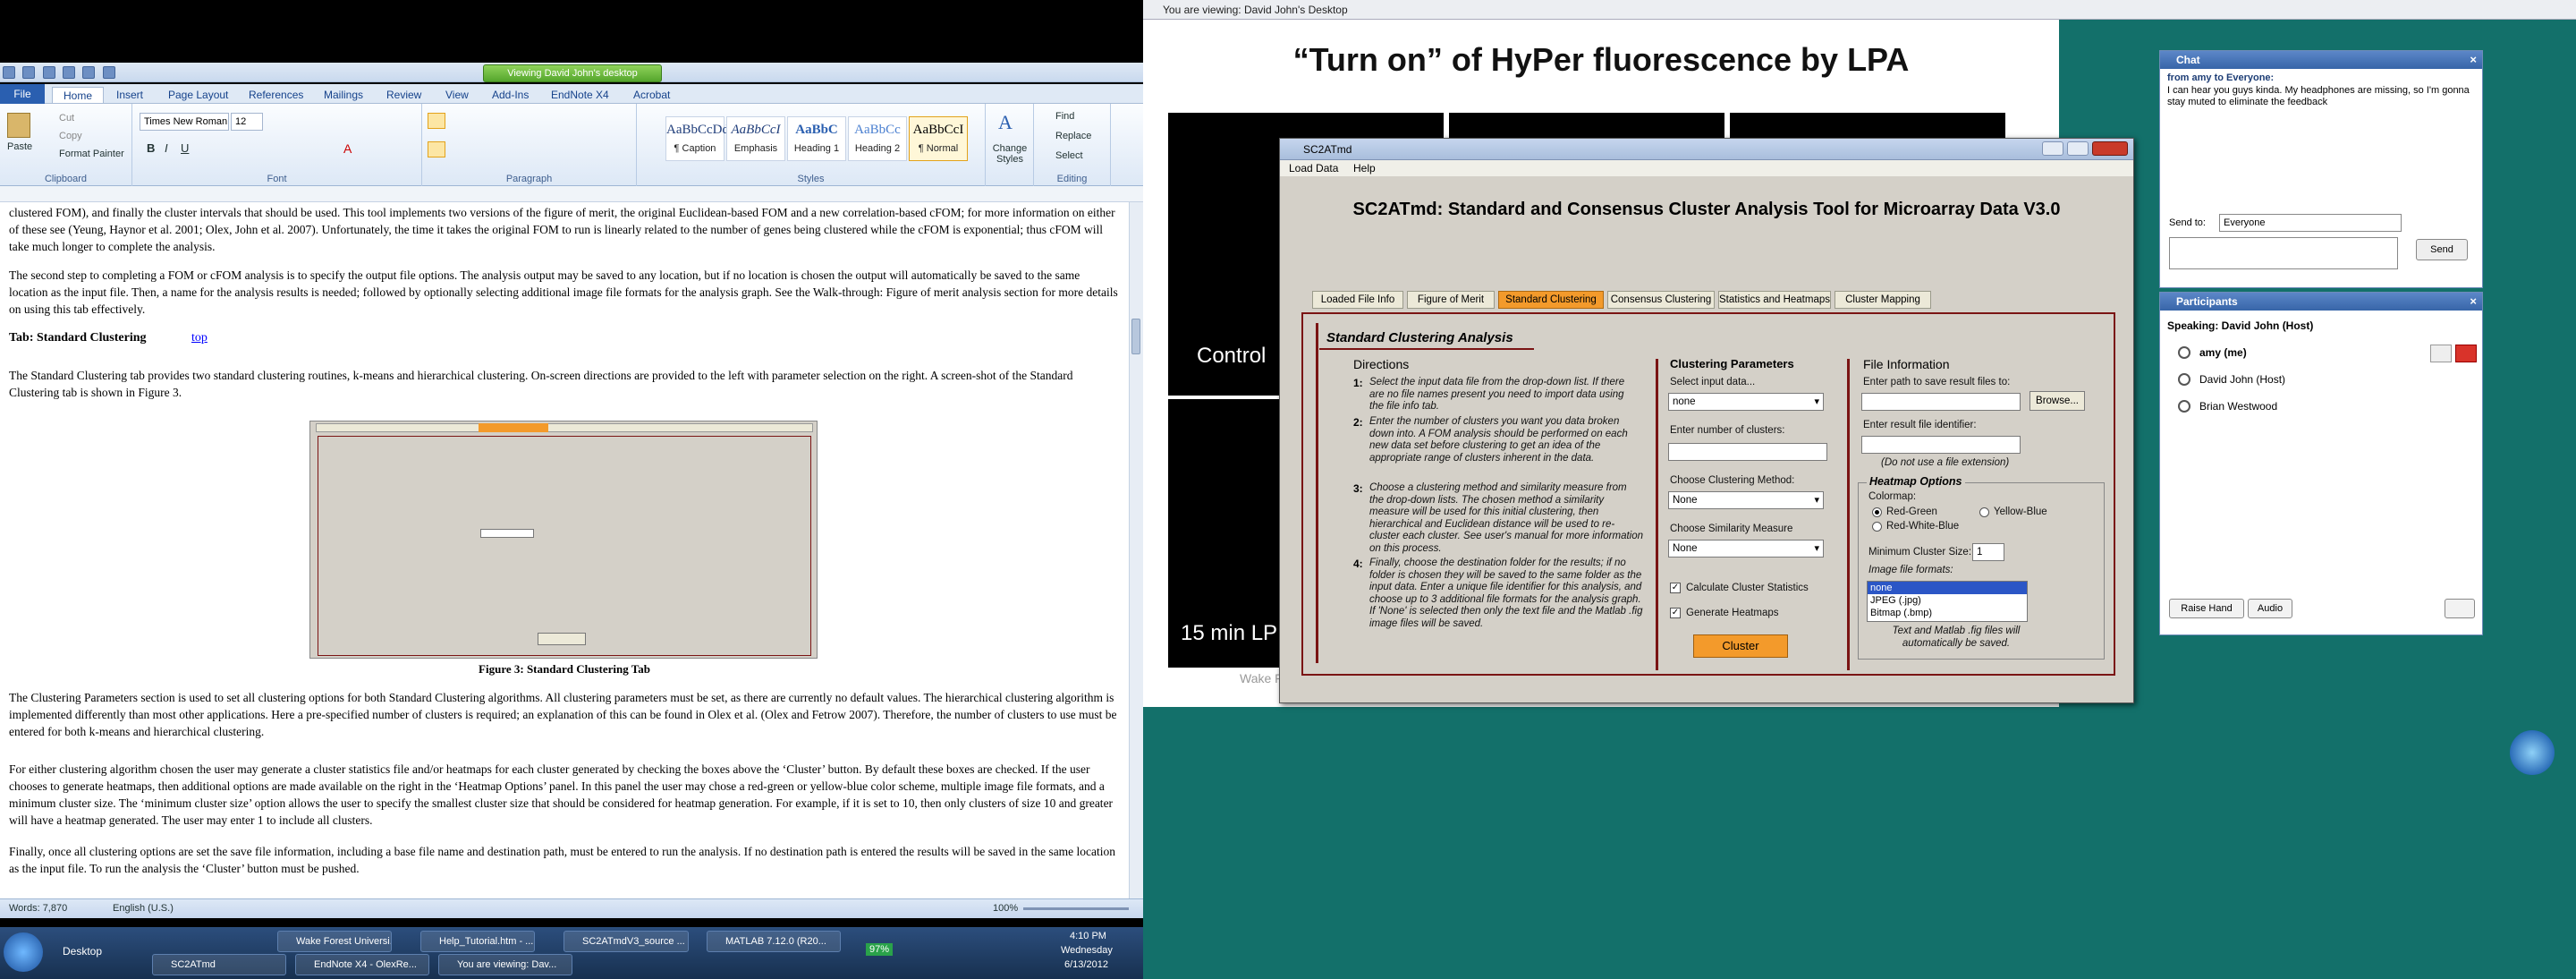 This screenshot has height=979, width=2576. What do you see at coordinates (1746, 549) in the screenshot?
I see `similarity-select: None` at bounding box center [1746, 549].